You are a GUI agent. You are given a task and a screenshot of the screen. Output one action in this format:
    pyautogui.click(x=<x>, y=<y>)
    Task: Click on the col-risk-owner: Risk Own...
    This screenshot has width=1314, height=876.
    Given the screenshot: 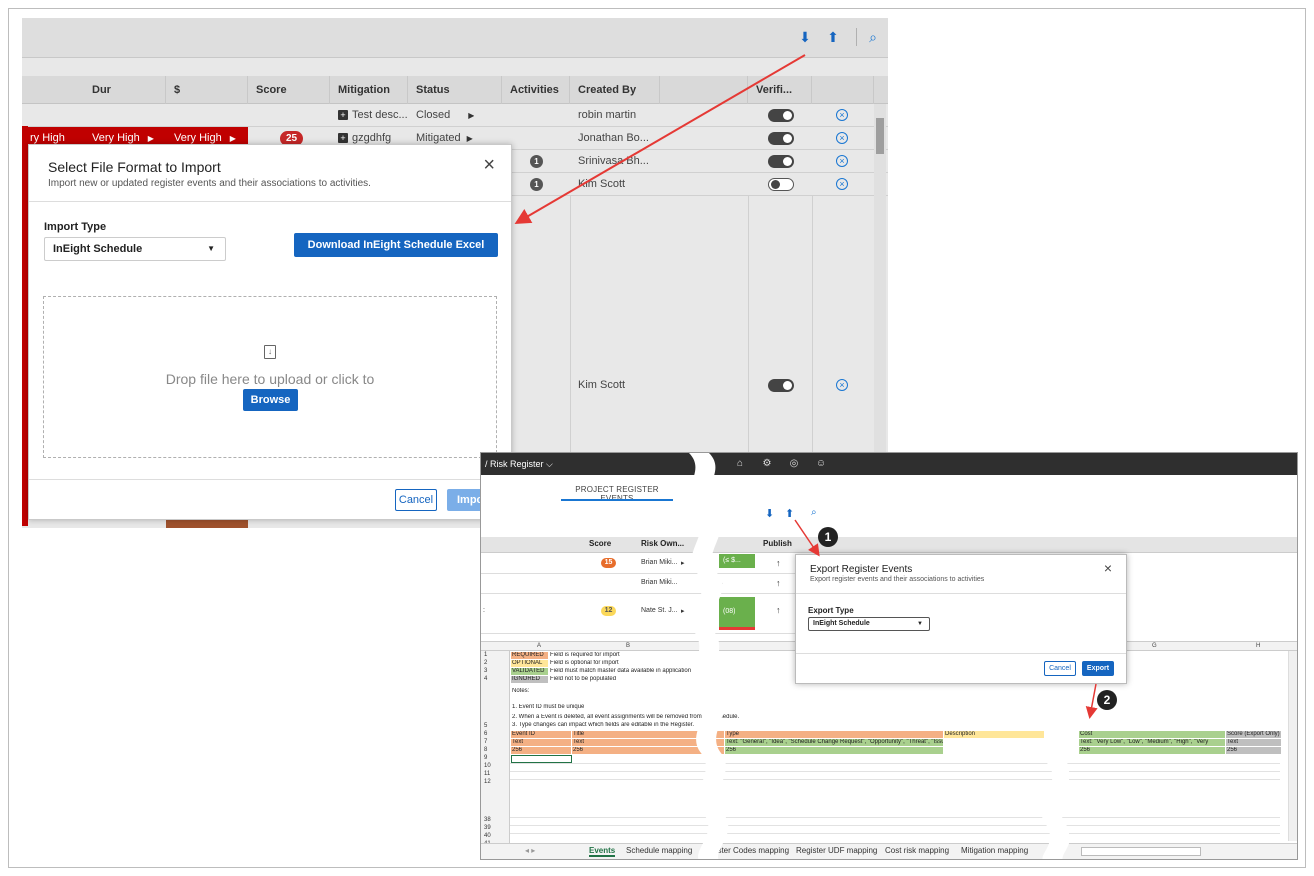 What is the action you would take?
    pyautogui.click(x=662, y=543)
    